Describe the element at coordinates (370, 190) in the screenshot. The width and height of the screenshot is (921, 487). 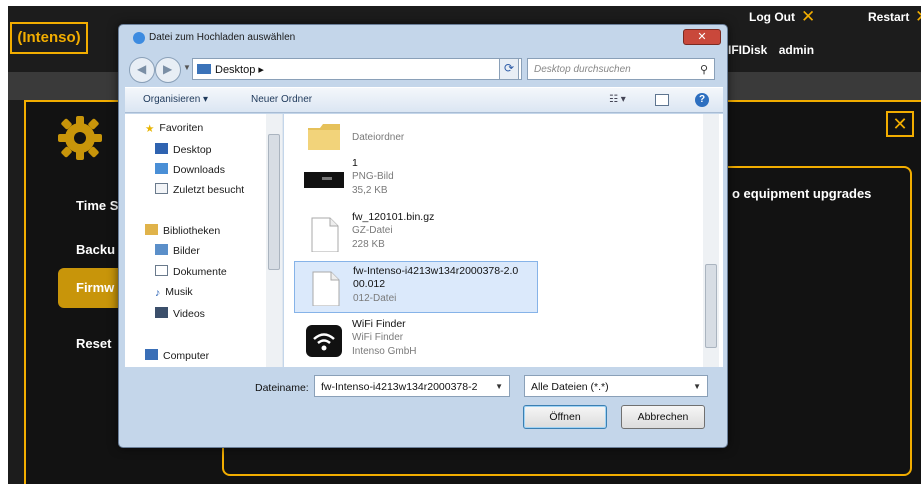
I see `file-size: 35,2 KB` at that location.